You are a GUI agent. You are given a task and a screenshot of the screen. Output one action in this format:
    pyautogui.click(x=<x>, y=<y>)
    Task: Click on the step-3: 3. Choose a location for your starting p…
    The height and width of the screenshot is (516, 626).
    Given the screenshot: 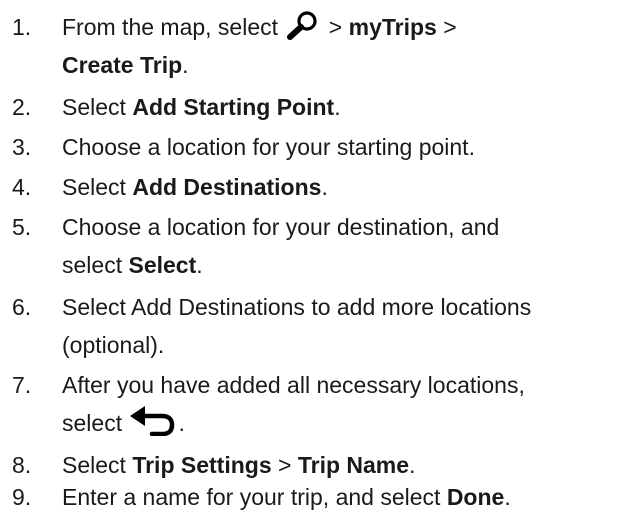 What is the action you would take?
    pyautogui.click(x=313, y=147)
    